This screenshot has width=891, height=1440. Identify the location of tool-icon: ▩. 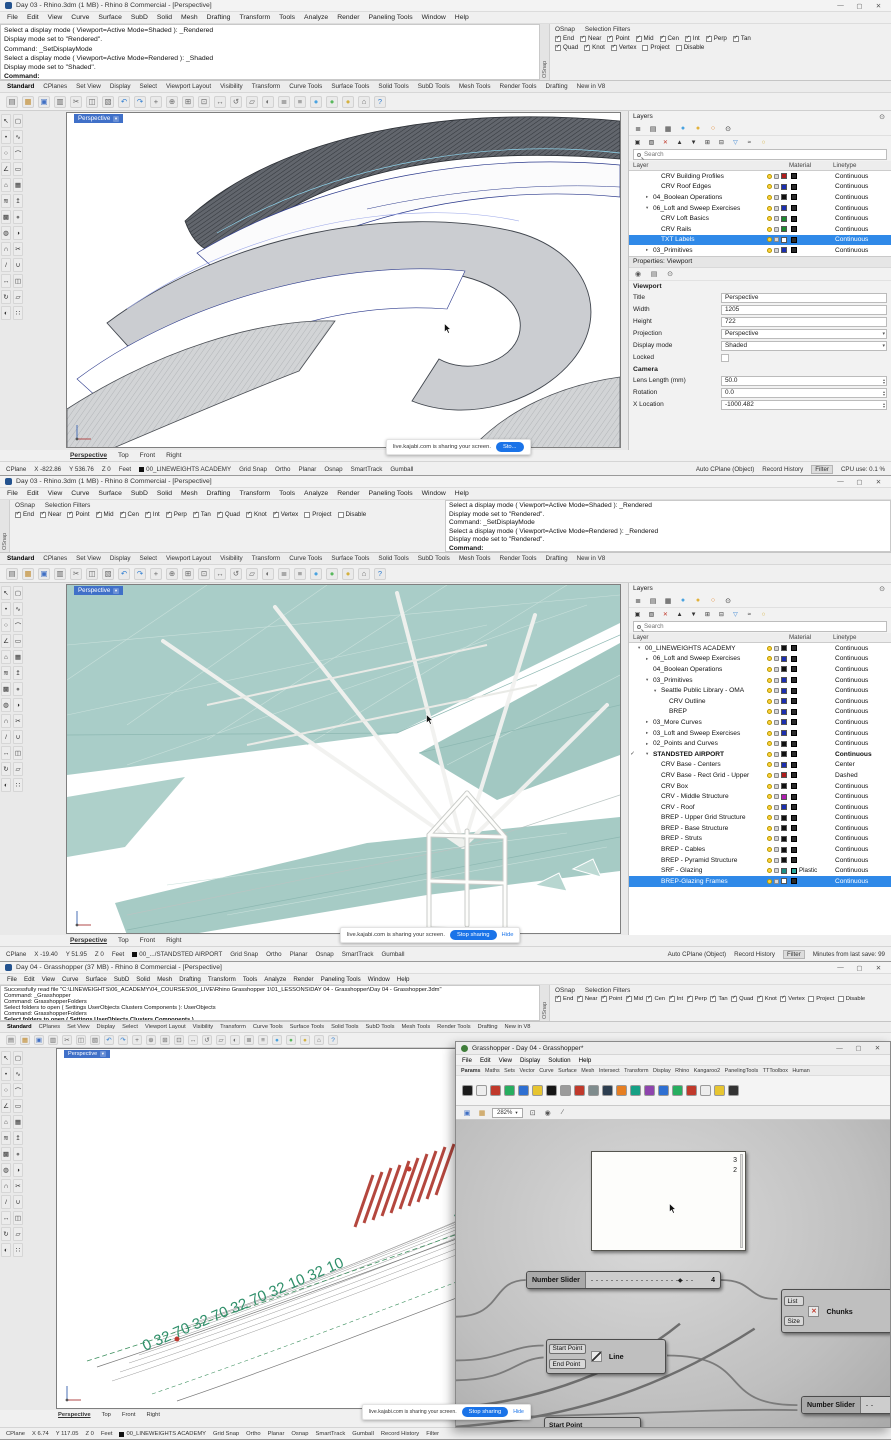
(6, 217).